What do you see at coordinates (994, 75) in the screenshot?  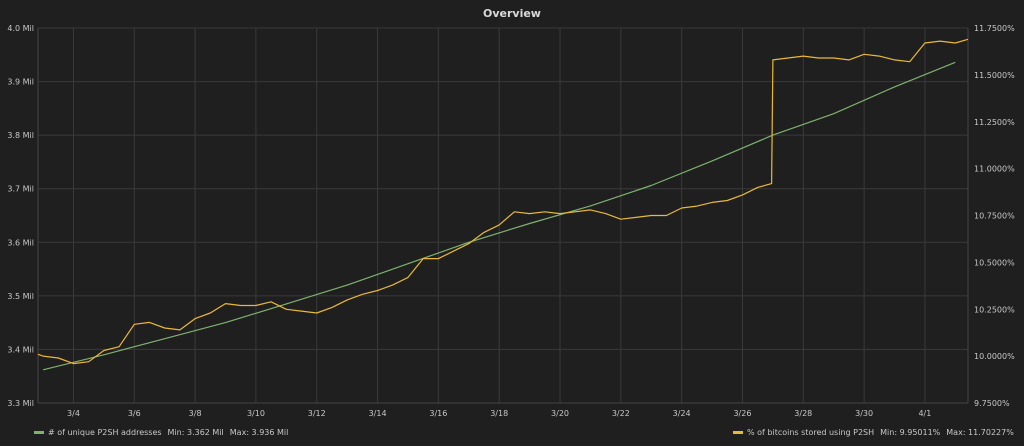 I see `y-right-tick-label: 11.5000%` at bounding box center [994, 75].